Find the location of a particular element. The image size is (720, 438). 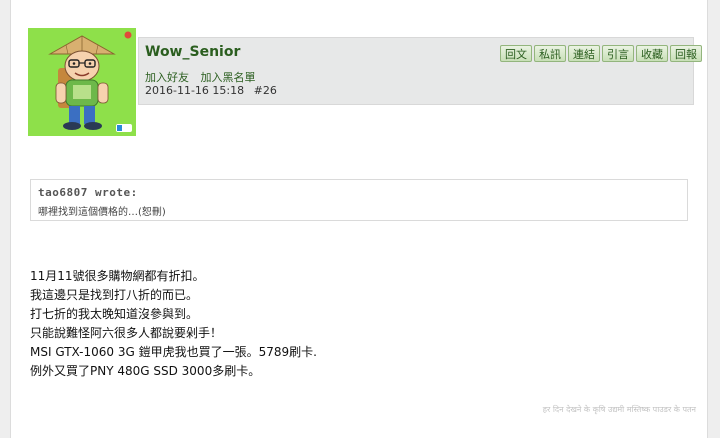

post-line: 我這邊只是找到打八折的而已。 is located at coordinates (114, 295).